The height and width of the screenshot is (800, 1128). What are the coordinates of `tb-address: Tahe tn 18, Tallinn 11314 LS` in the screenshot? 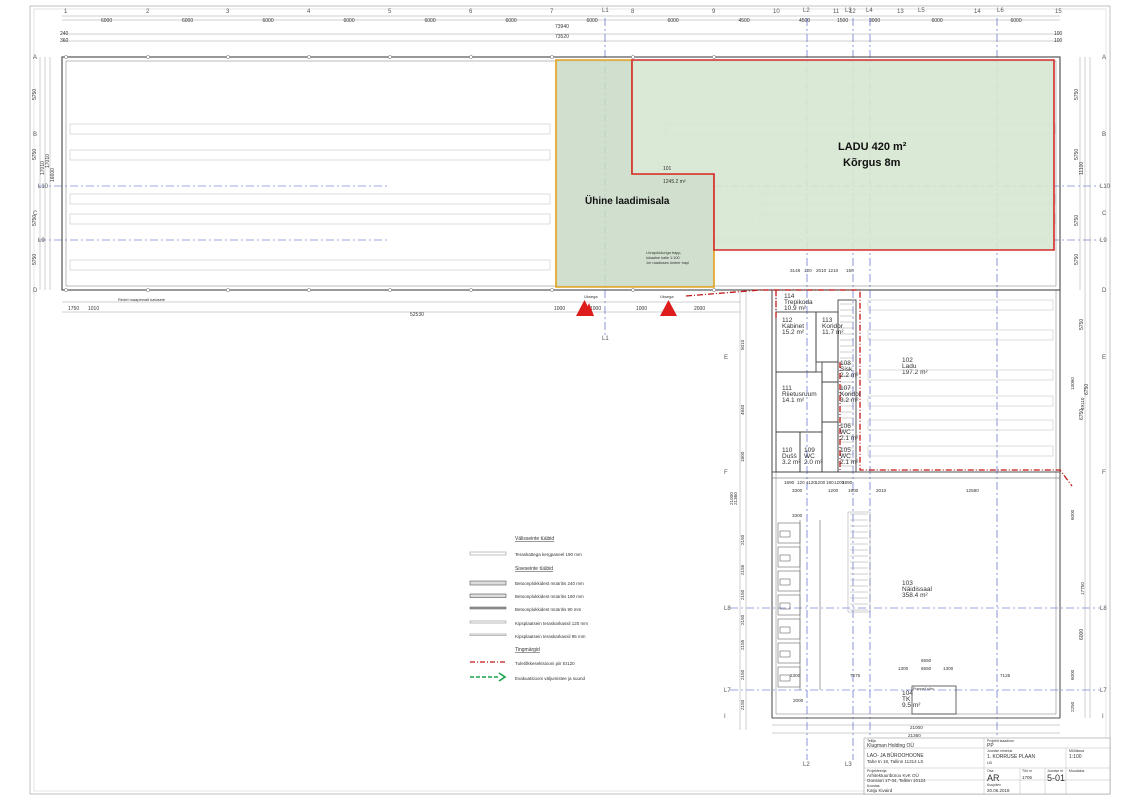 It's located at (895, 761).